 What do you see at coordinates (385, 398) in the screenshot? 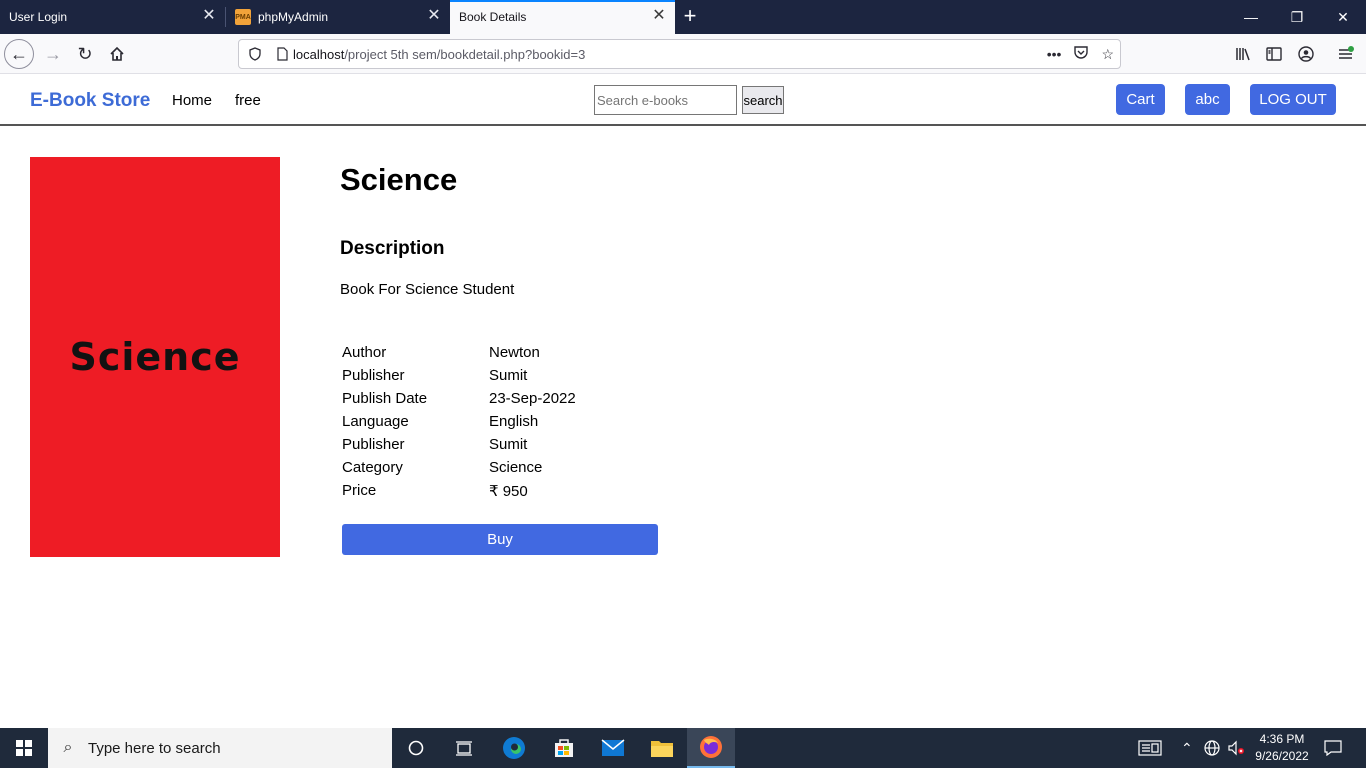
I see `detail-label: Publish Date` at bounding box center [385, 398].